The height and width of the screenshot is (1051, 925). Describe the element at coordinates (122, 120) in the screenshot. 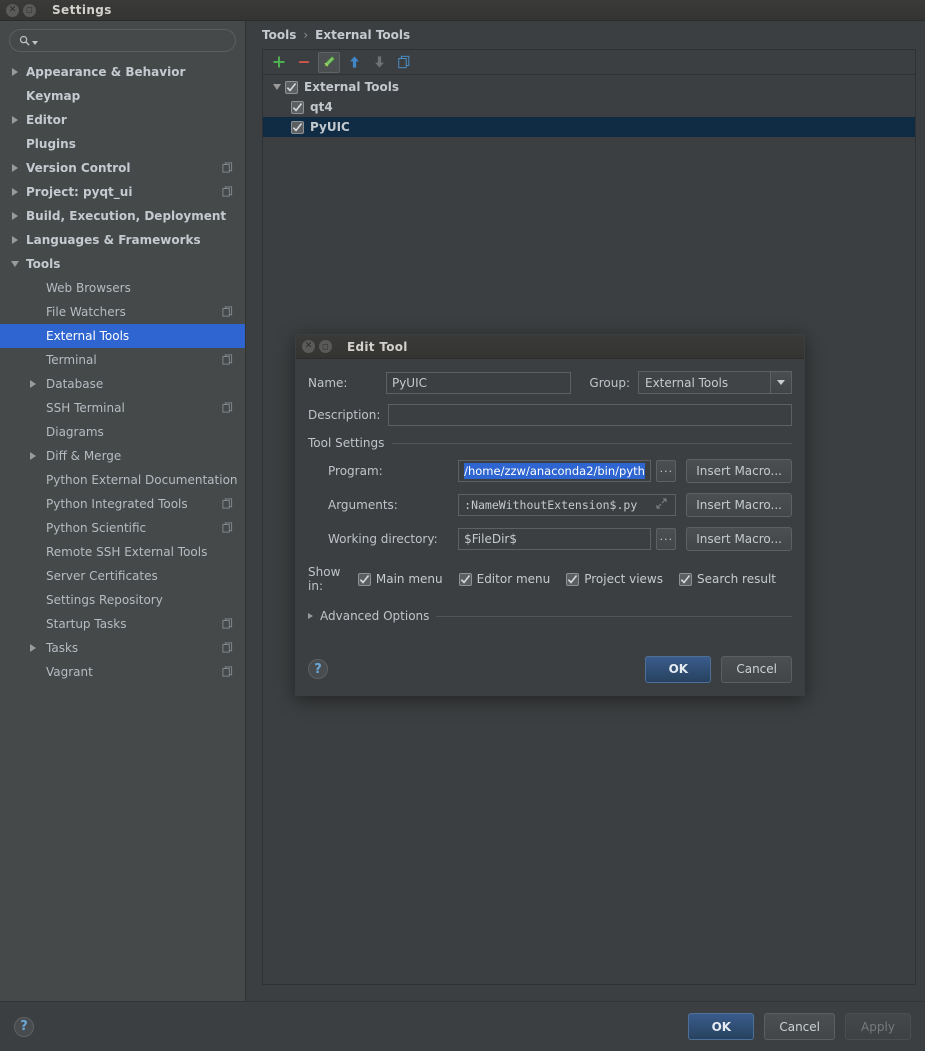

I see `sidebar-item-editor: Editor` at that location.